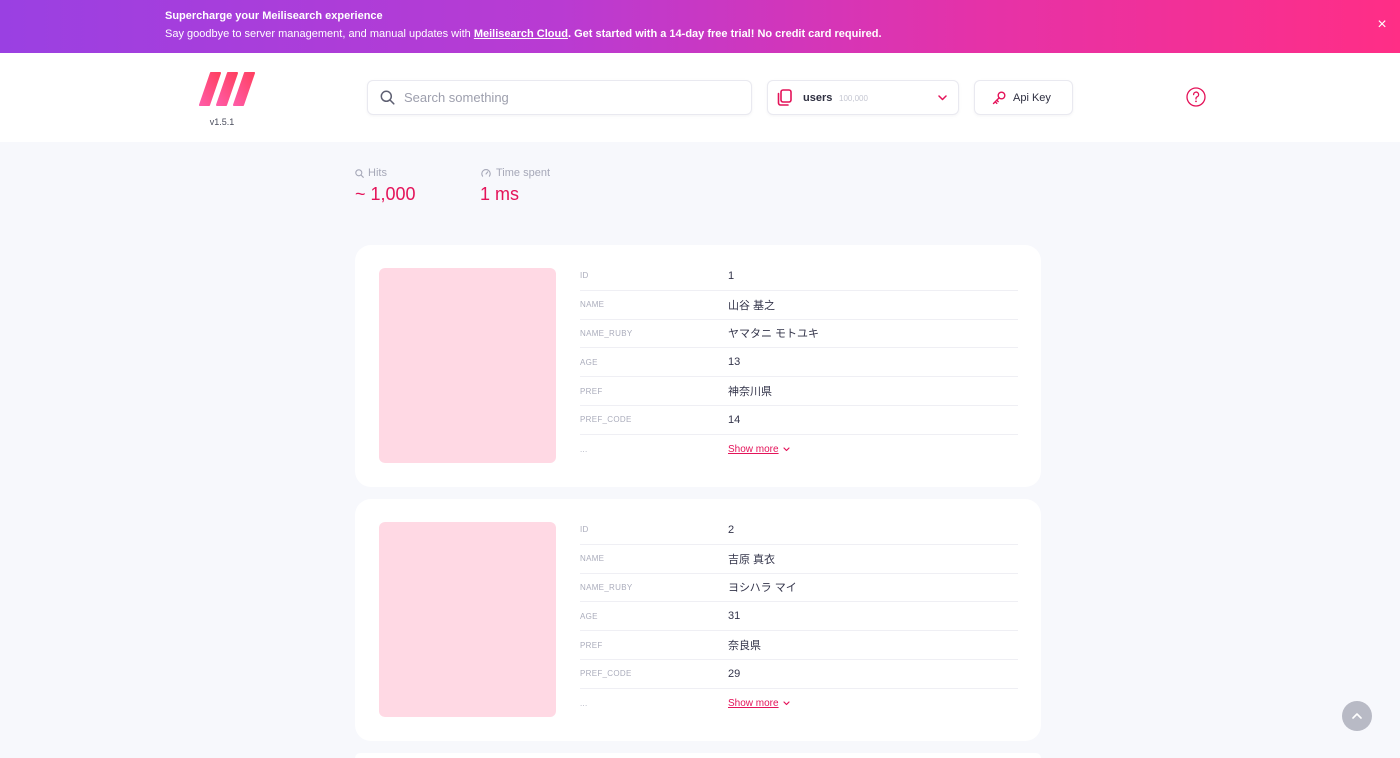 The height and width of the screenshot is (758, 1400). What do you see at coordinates (853, 98) in the screenshot?
I see `index-document-count: 100,000` at bounding box center [853, 98].